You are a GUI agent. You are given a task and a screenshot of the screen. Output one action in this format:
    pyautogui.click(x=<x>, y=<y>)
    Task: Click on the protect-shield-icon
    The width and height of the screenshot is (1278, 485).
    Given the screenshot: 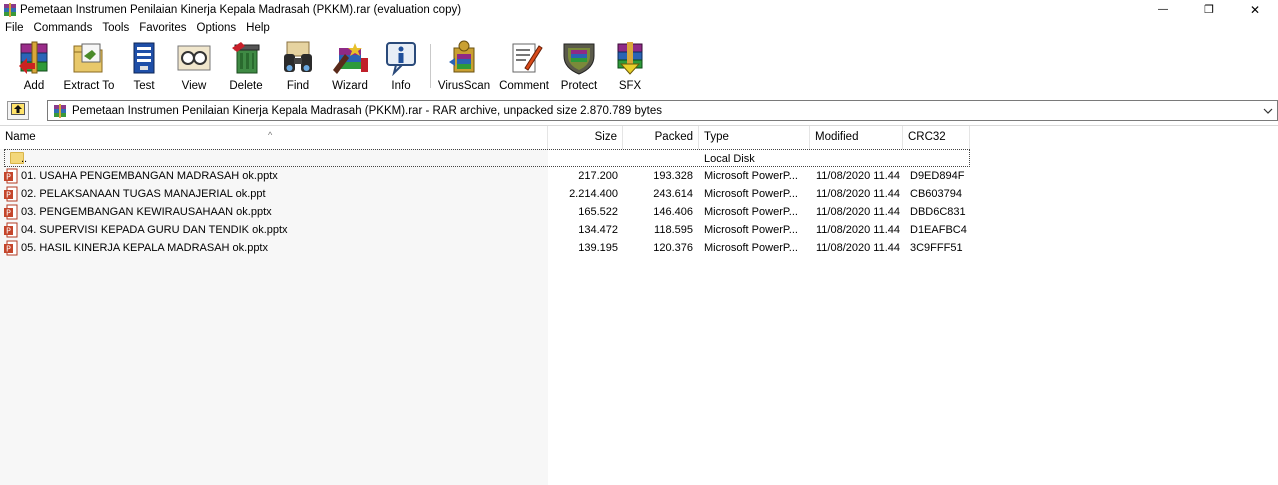 What is the action you would take?
    pyautogui.click(x=579, y=58)
    